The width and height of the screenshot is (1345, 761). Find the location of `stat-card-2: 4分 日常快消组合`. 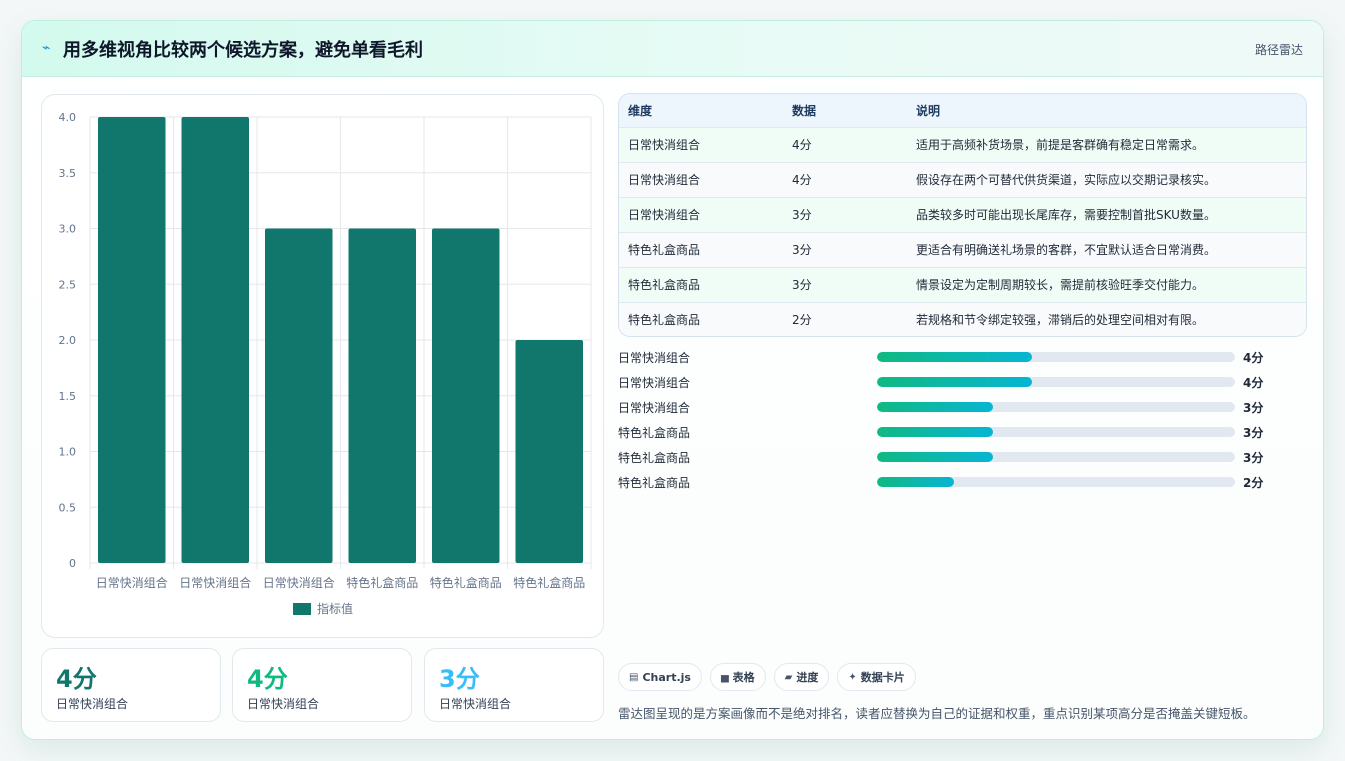

stat-card-2: 4分 日常快消组合 is located at coordinates (322, 685).